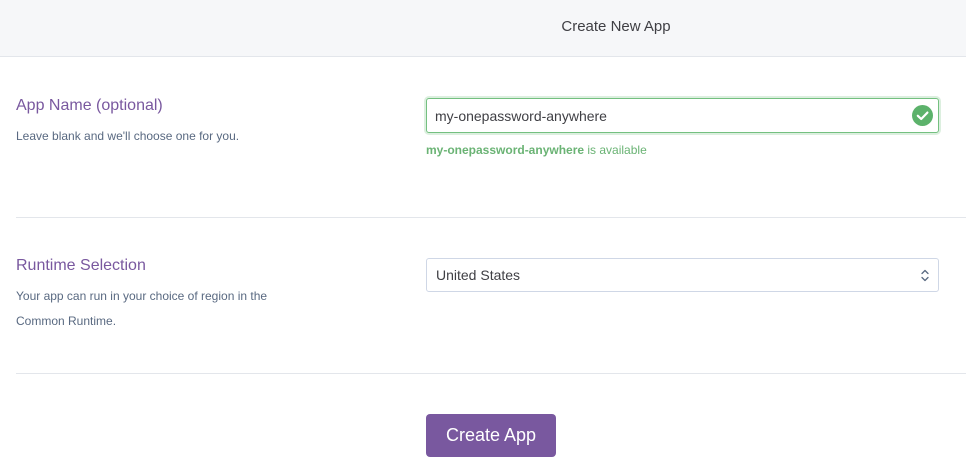 The width and height of the screenshot is (966, 470). What do you see at coordinates (491, 435) in the screenshot?
I see `create-app-button: Create App` at bounding box center [491, 435].